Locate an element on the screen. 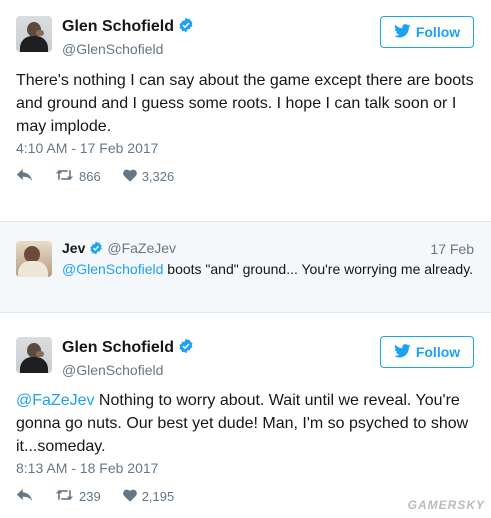 The width and height of the screenshot is (491, 518). watermark-logo: GAMERSKY is located at coordinates (446, 505).